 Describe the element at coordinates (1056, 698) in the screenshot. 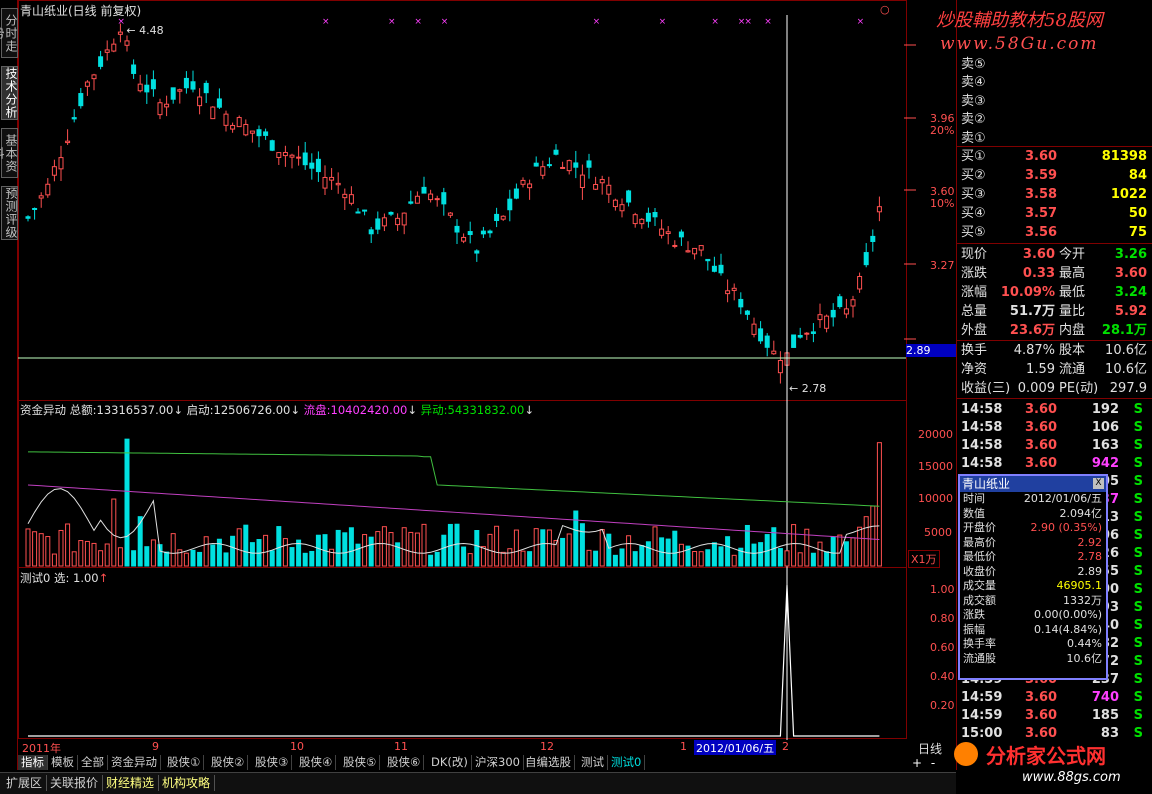

I see `tick-row: 14:59 3.60 740 S` at that location.